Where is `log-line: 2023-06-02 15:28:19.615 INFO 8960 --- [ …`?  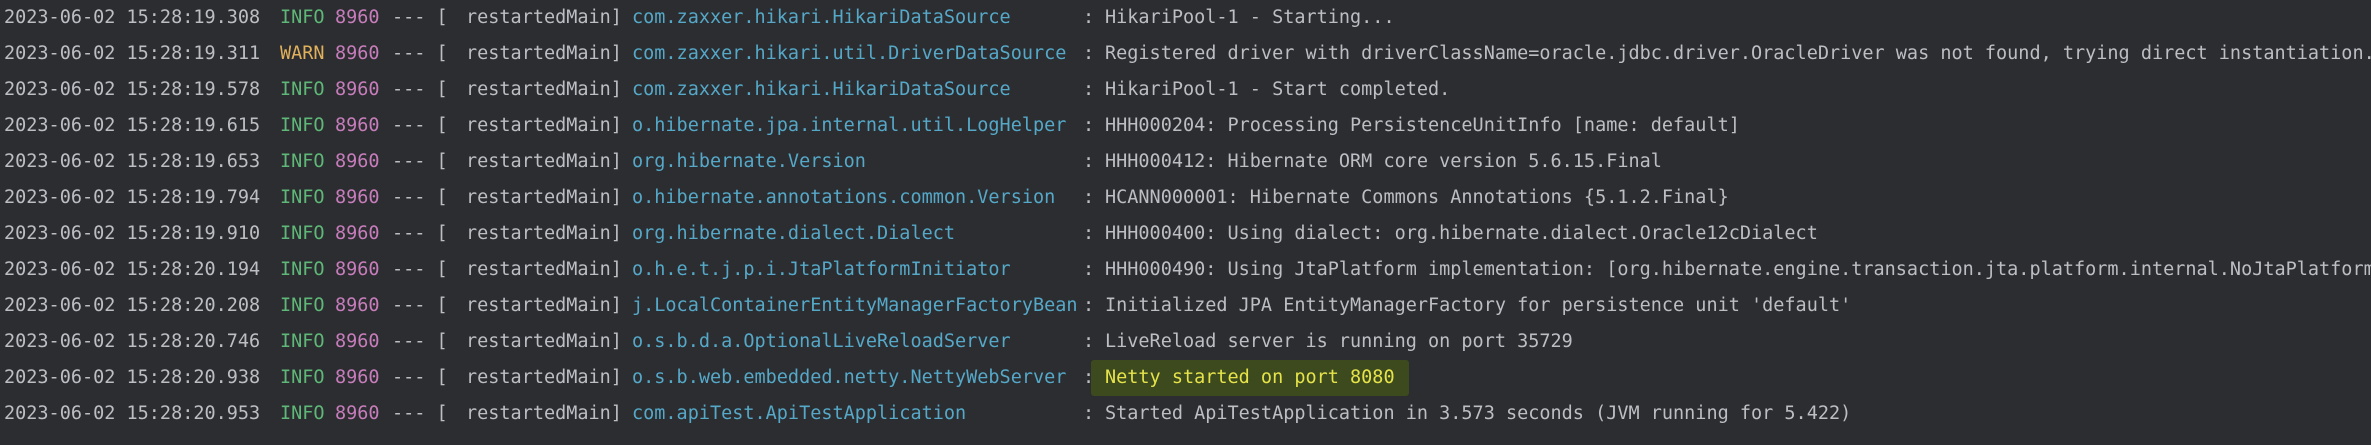 log-line: 2023-06-02 15:28:19.615 INFO 8960 --- [ … is located at coordinates (1185, 126).